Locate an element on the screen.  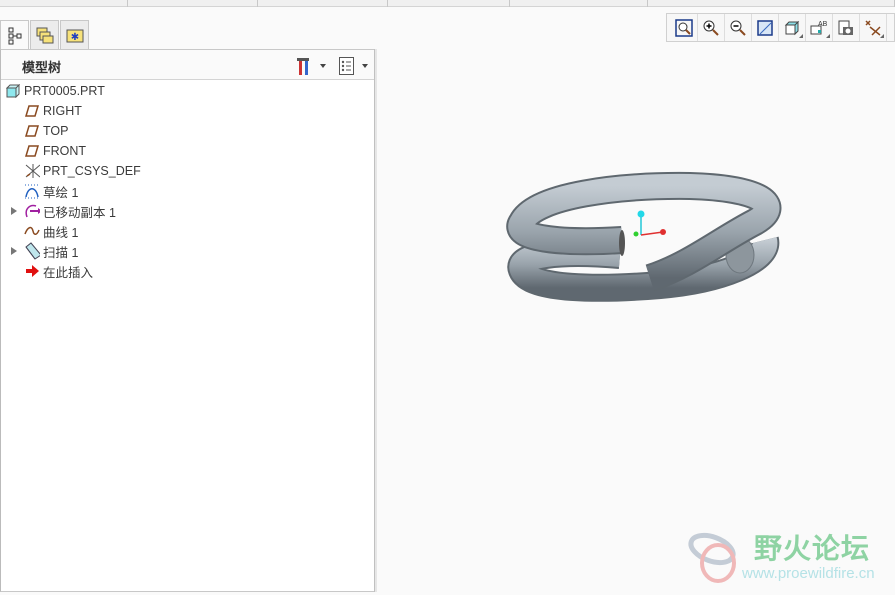
tree-item: 在此插入 is located at coordinates (58, 271).